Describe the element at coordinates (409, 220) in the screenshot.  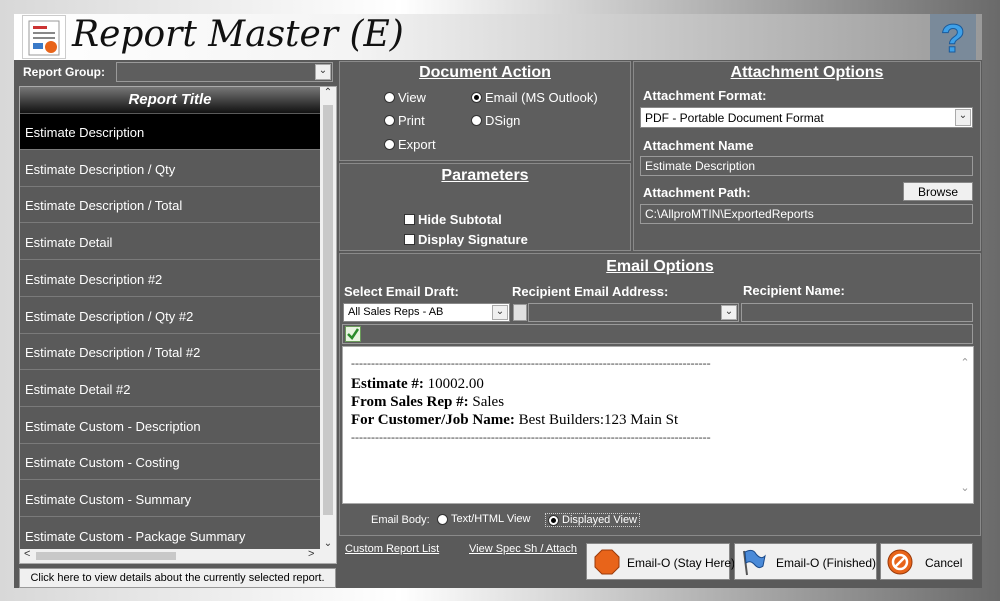
I see `hide-subtotal-box` at that location.